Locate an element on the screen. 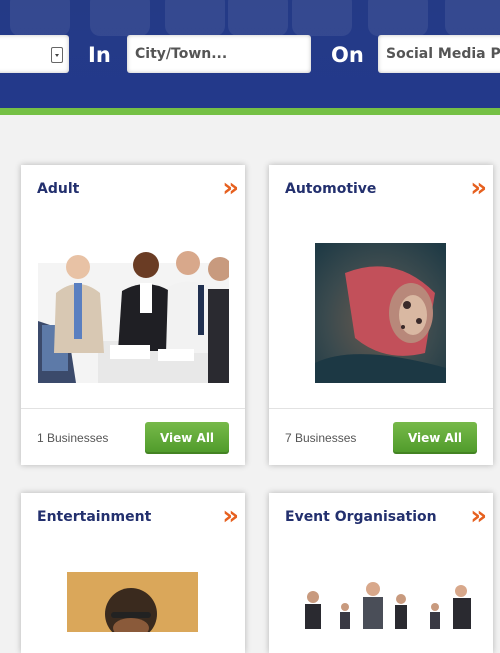 The height and width of the screenshot is (653, 500). header-accent-strip is located at coordinates (250, 111).